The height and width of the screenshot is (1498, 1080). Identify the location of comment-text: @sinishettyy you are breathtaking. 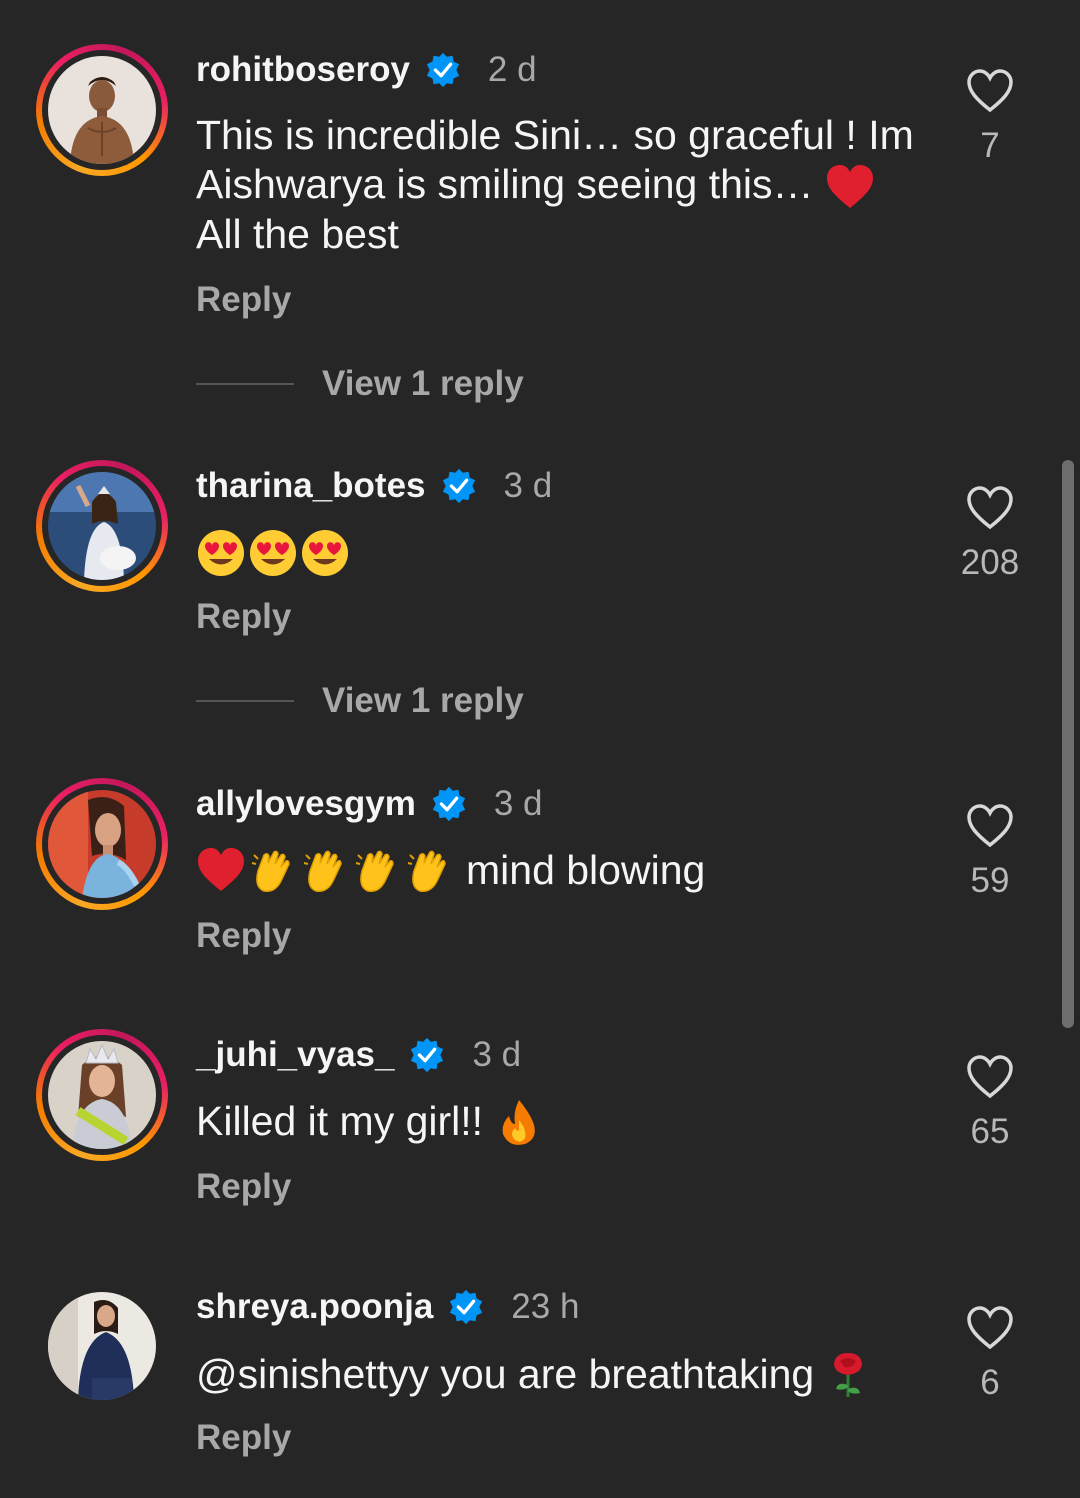
(576, 1374).